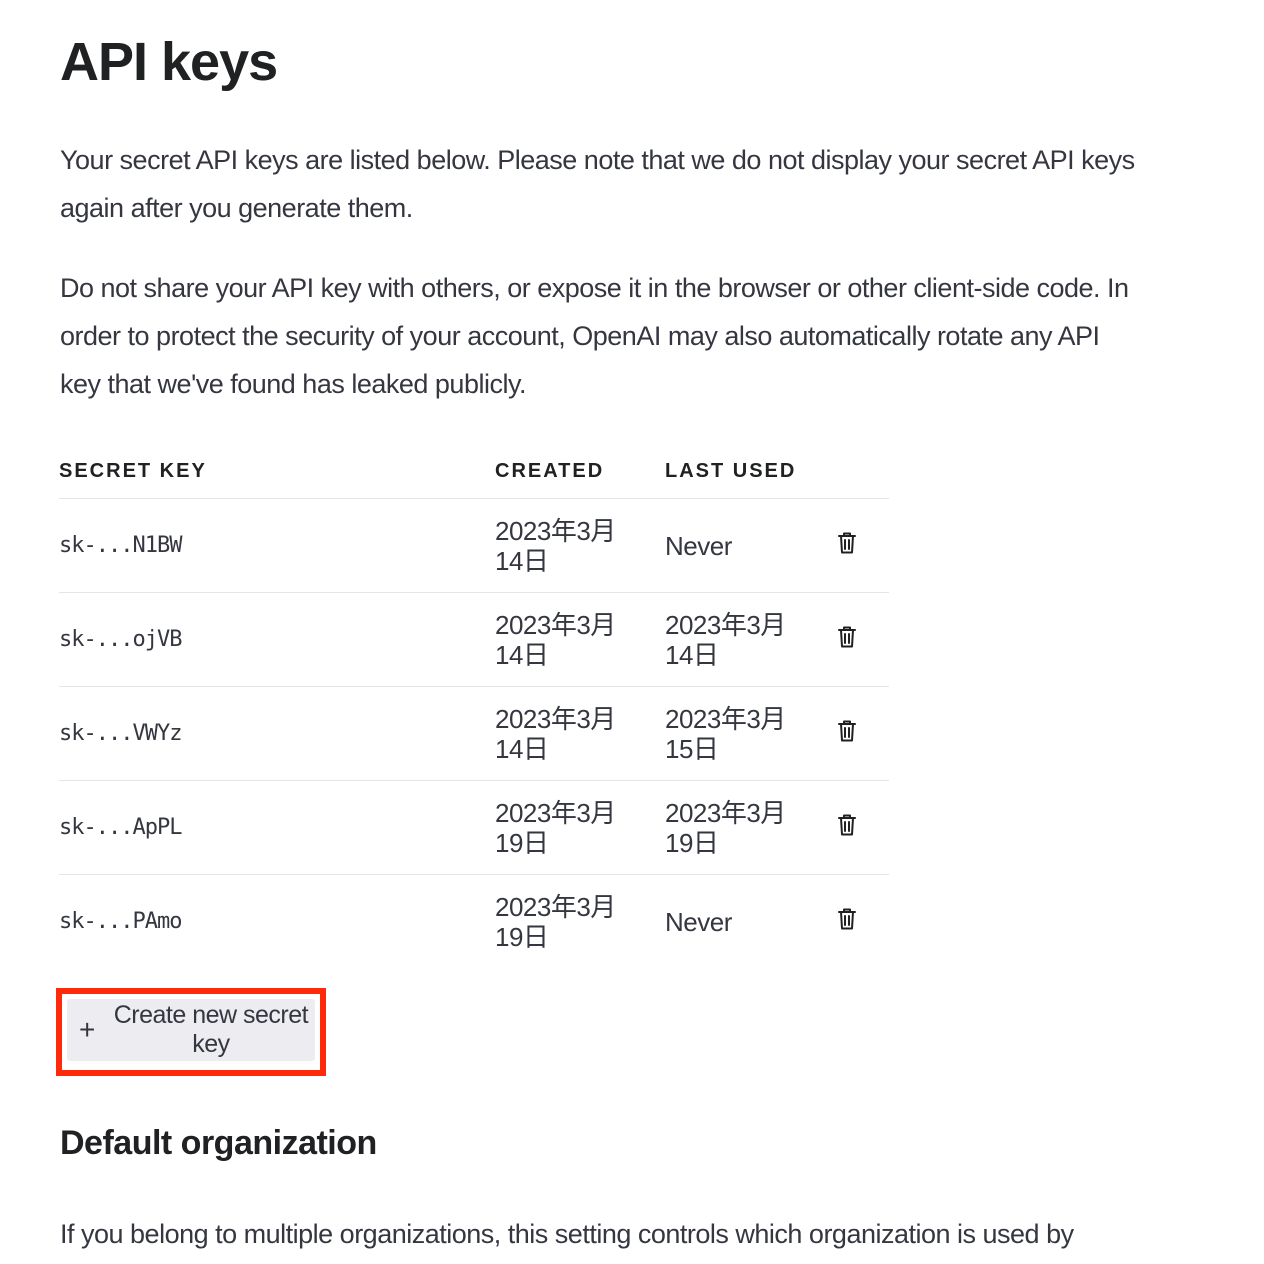 This screenshot has width=1264, height=1264. I want to click on table-row: sk-...ojVB 2023年3月14日 2023年3月14日, so click(474, 639).